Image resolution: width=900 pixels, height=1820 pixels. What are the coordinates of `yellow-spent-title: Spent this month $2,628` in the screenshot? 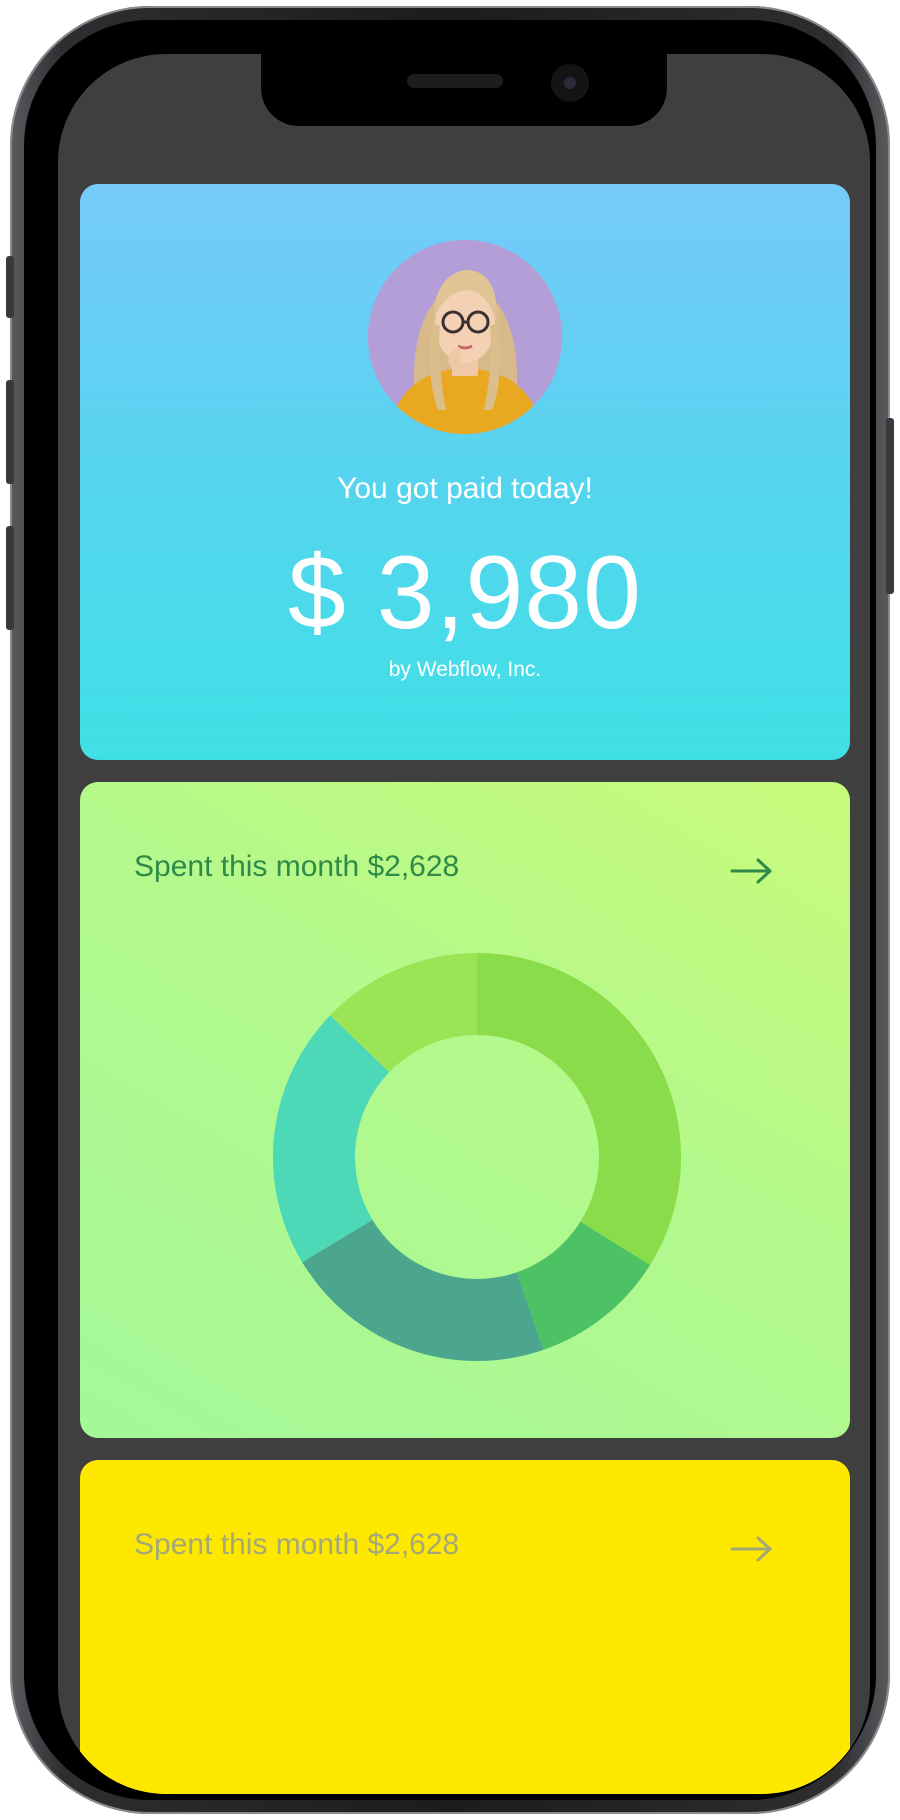 It's located at (297, 1544).